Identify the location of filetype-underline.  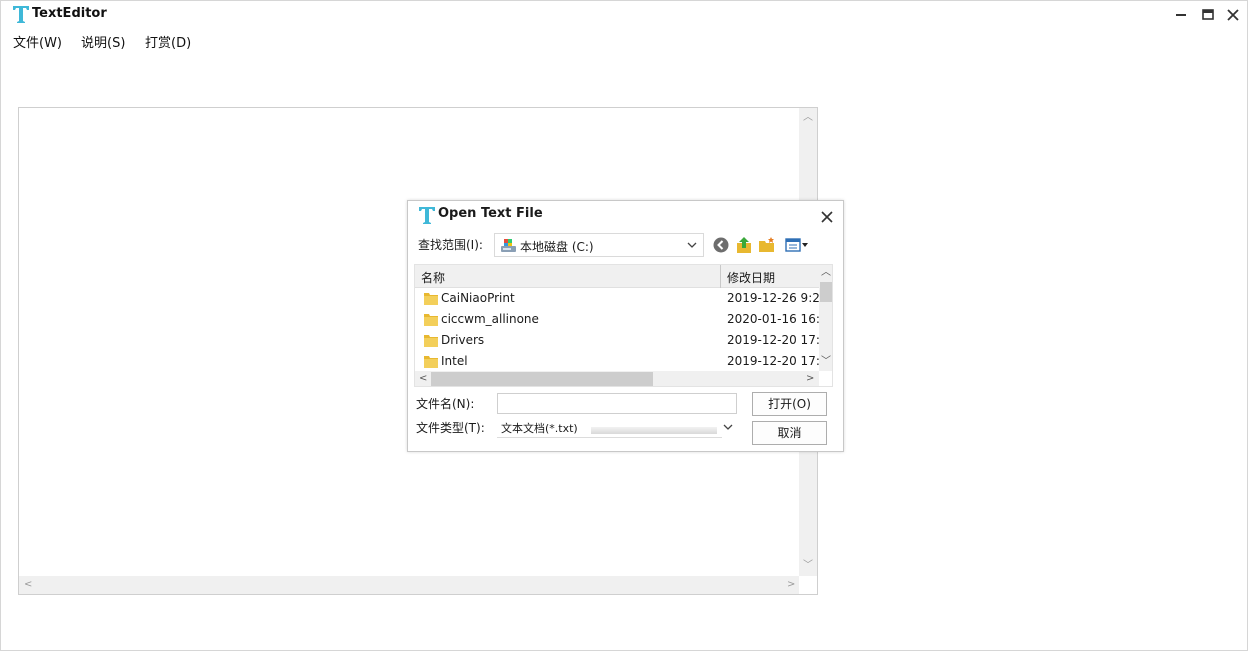
(609, 437).